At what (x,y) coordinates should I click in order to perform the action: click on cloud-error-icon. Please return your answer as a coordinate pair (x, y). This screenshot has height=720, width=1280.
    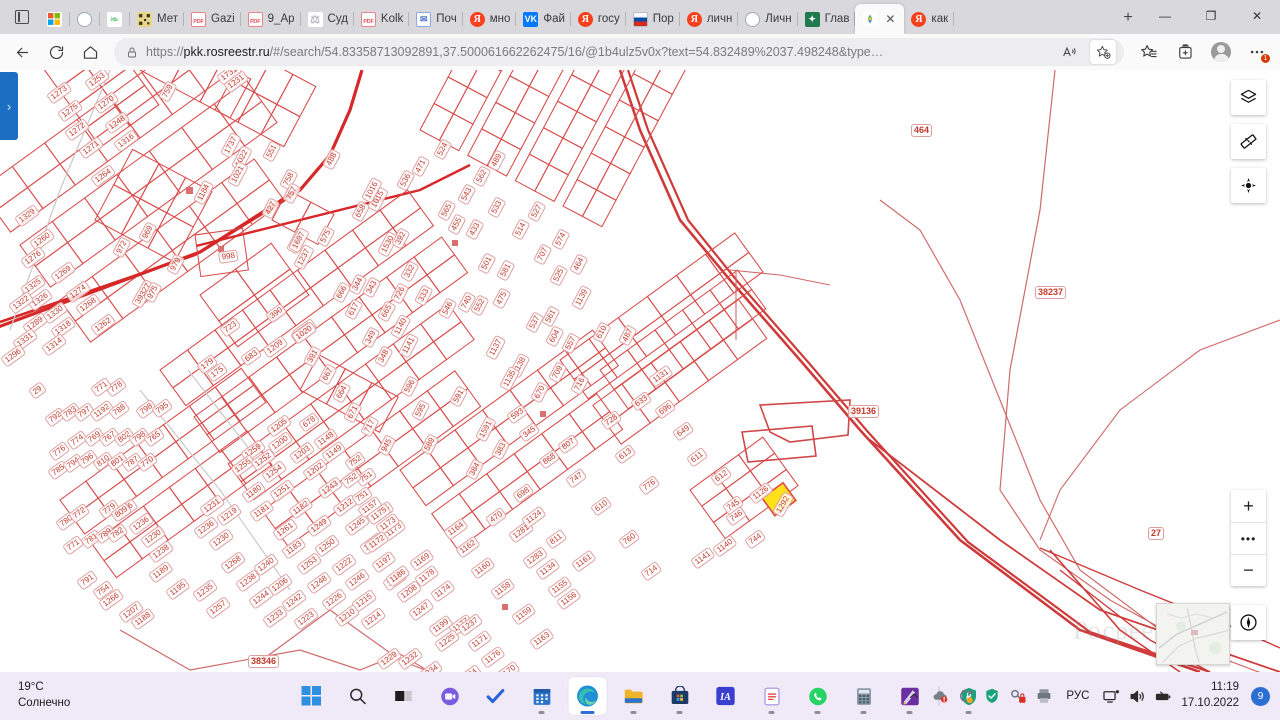
    Looking at the image, I should click on (940, 697).